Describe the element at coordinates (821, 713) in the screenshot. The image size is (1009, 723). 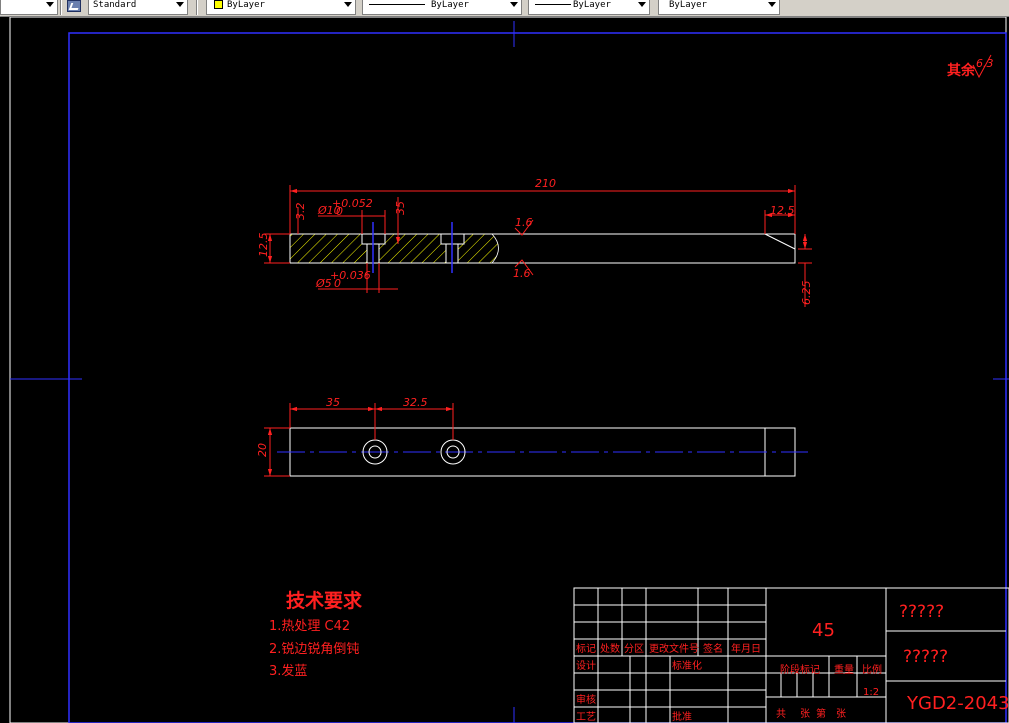
I see `svg-text: 第` at that location.